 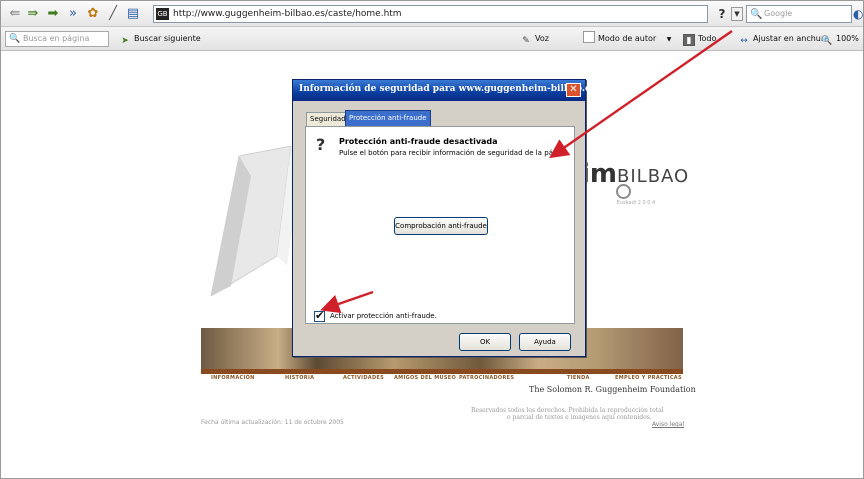 What do you see at coordinates (636, 203) in the screenshot?
I see `euskadi-label: Euskadi 2 0 0 4` at bounding box center [636, 203].